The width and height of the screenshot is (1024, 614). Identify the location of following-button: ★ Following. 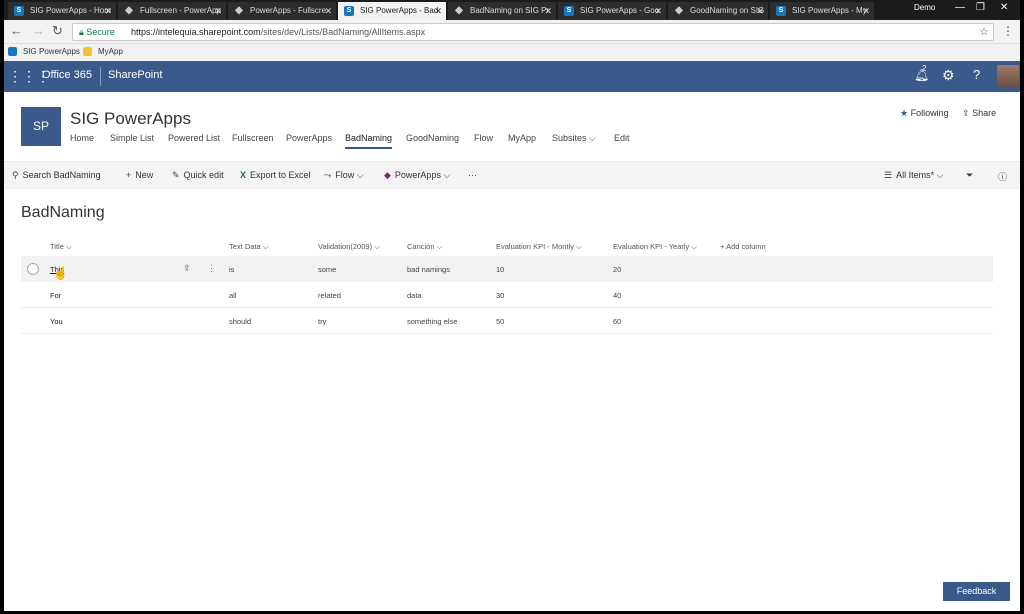
(924, 113).